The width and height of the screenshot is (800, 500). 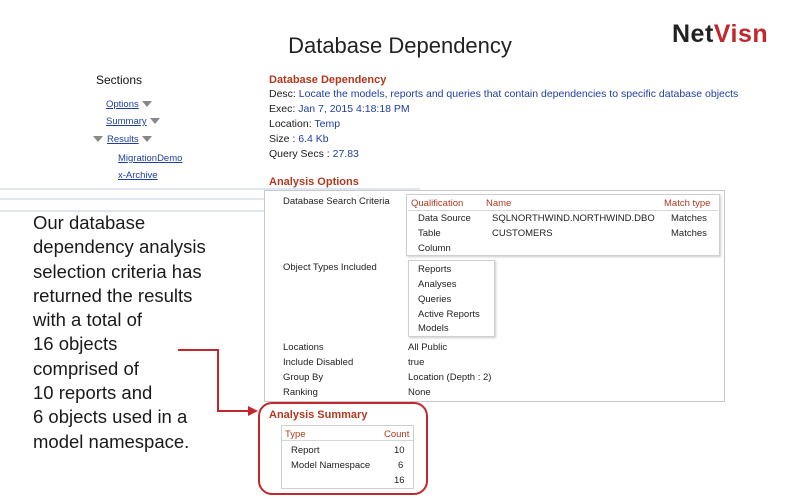 I want to click on section-link-label: MigrationDemo, so click(x=150, y=158).